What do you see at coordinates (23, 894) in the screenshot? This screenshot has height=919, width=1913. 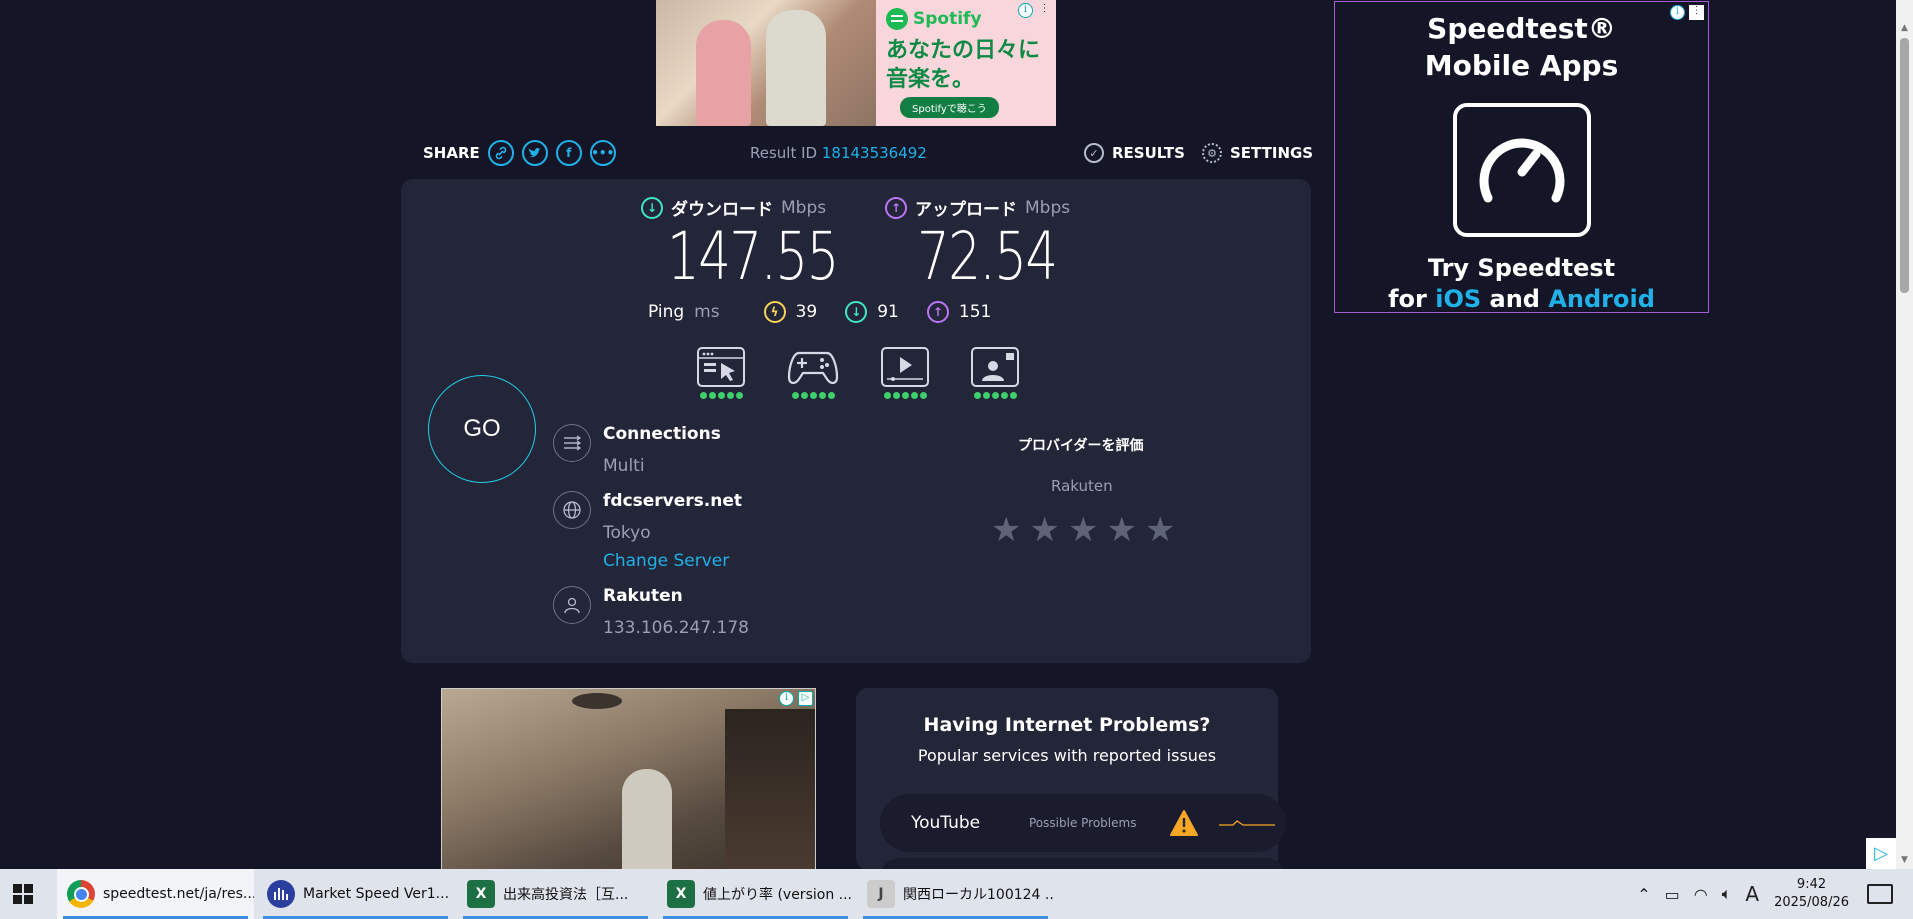 I see `start-button` at bounding box center [23, 894].